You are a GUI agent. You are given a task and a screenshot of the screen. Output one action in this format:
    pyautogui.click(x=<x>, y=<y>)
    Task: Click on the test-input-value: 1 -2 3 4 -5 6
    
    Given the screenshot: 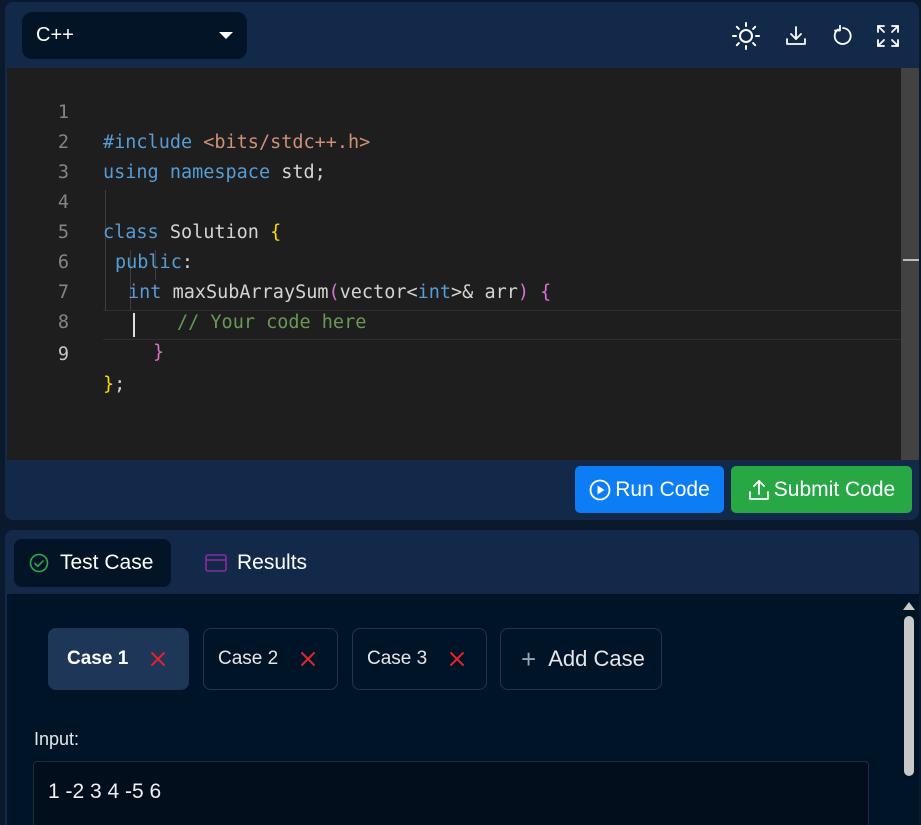 What is the action you would take?
    pyautogui.click(x=105, y=791)
    